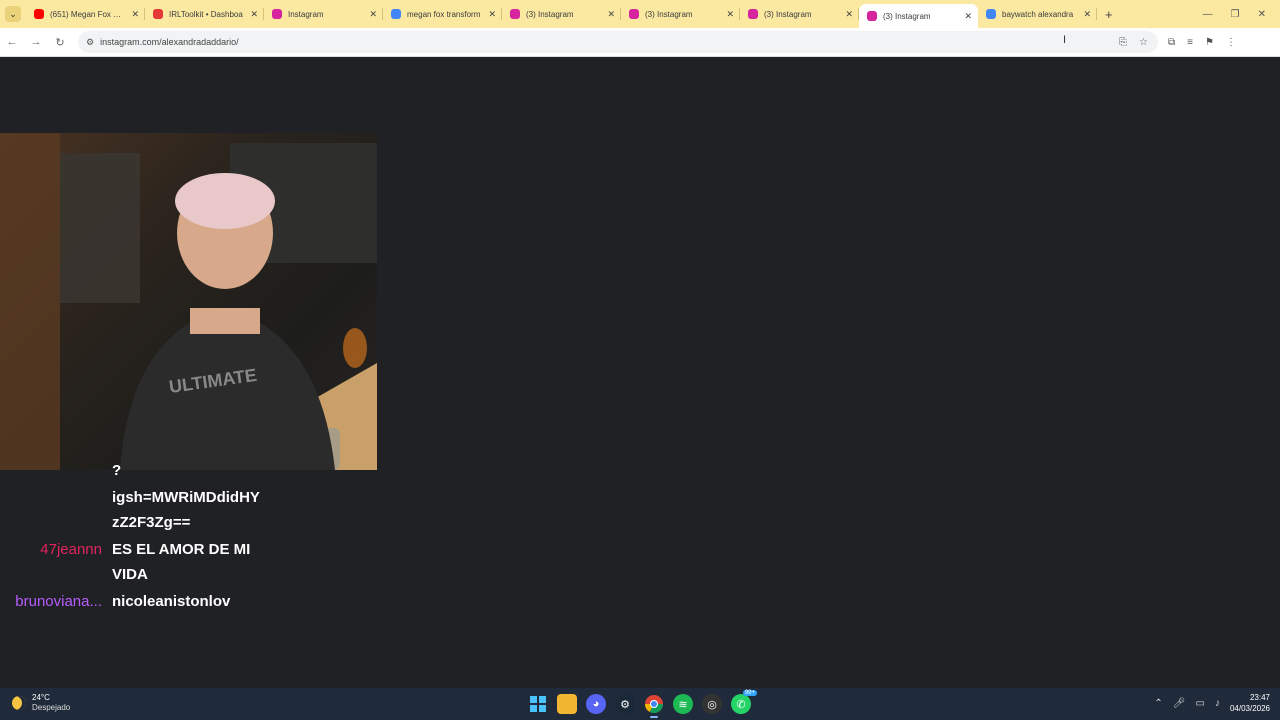 The image size is (1280, 720). Describe the element at coordinates (181, 549) in the screenshot. I see `chat-message: ES EL AMOR DE MI` at that location.